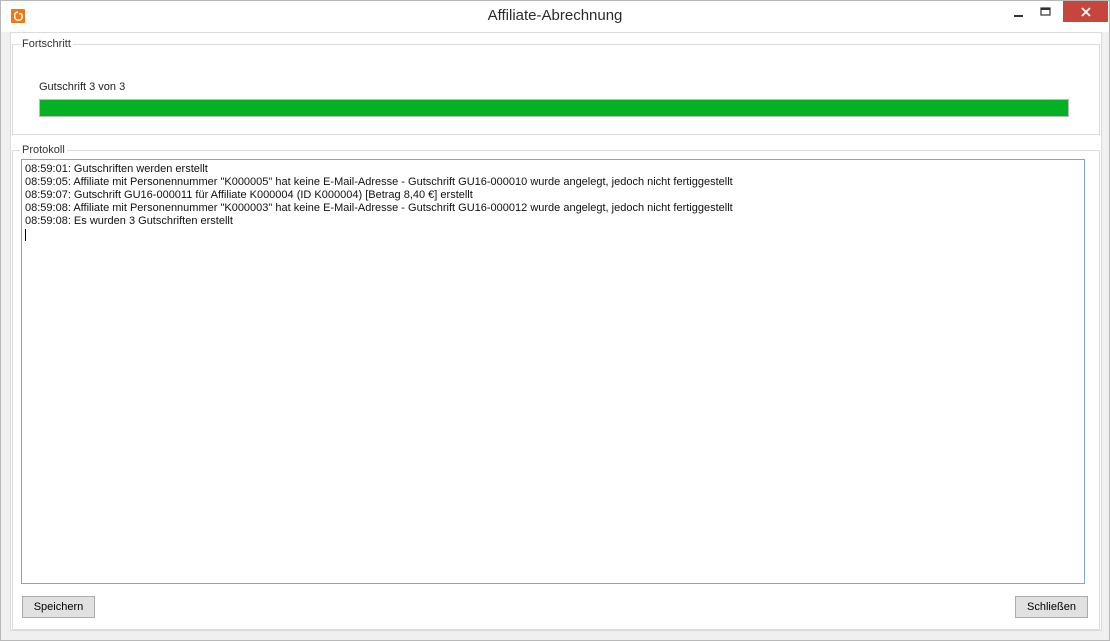 The image size is (1110, 641). I want to click on maximize-icon, so click(1045, 11).